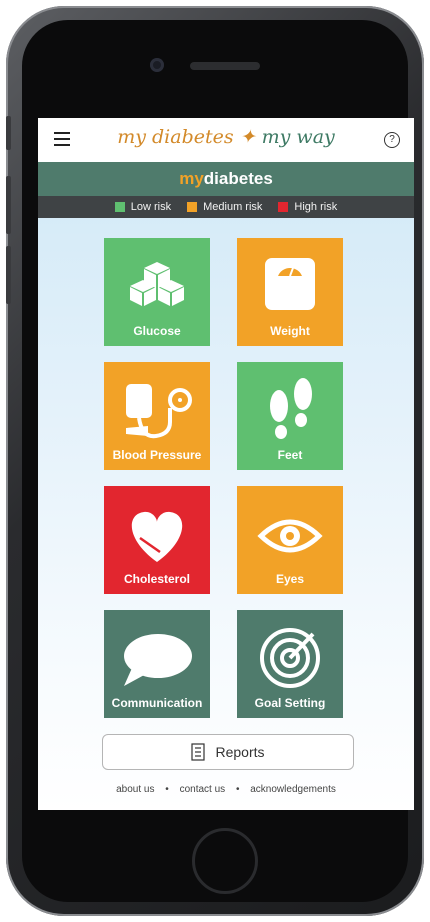  I want to click on title-diabetes: diabetes, so click(238, 178).